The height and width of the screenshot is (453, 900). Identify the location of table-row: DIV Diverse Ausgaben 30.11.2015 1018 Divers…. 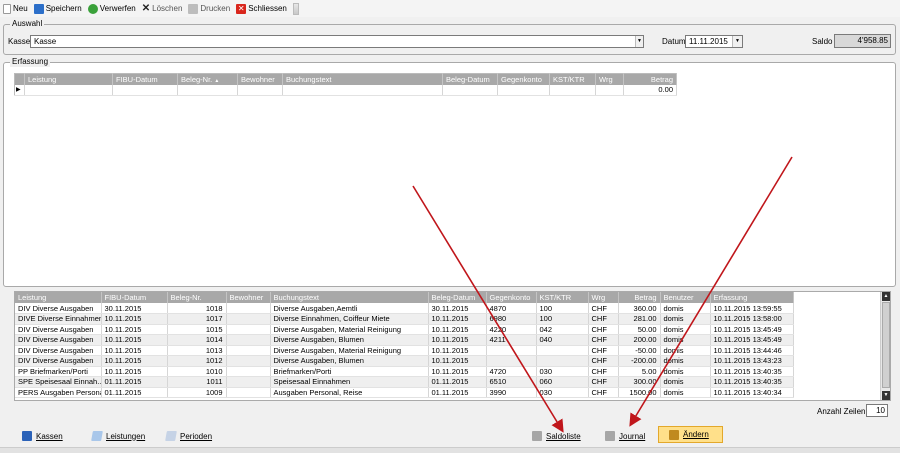
(404, 308).